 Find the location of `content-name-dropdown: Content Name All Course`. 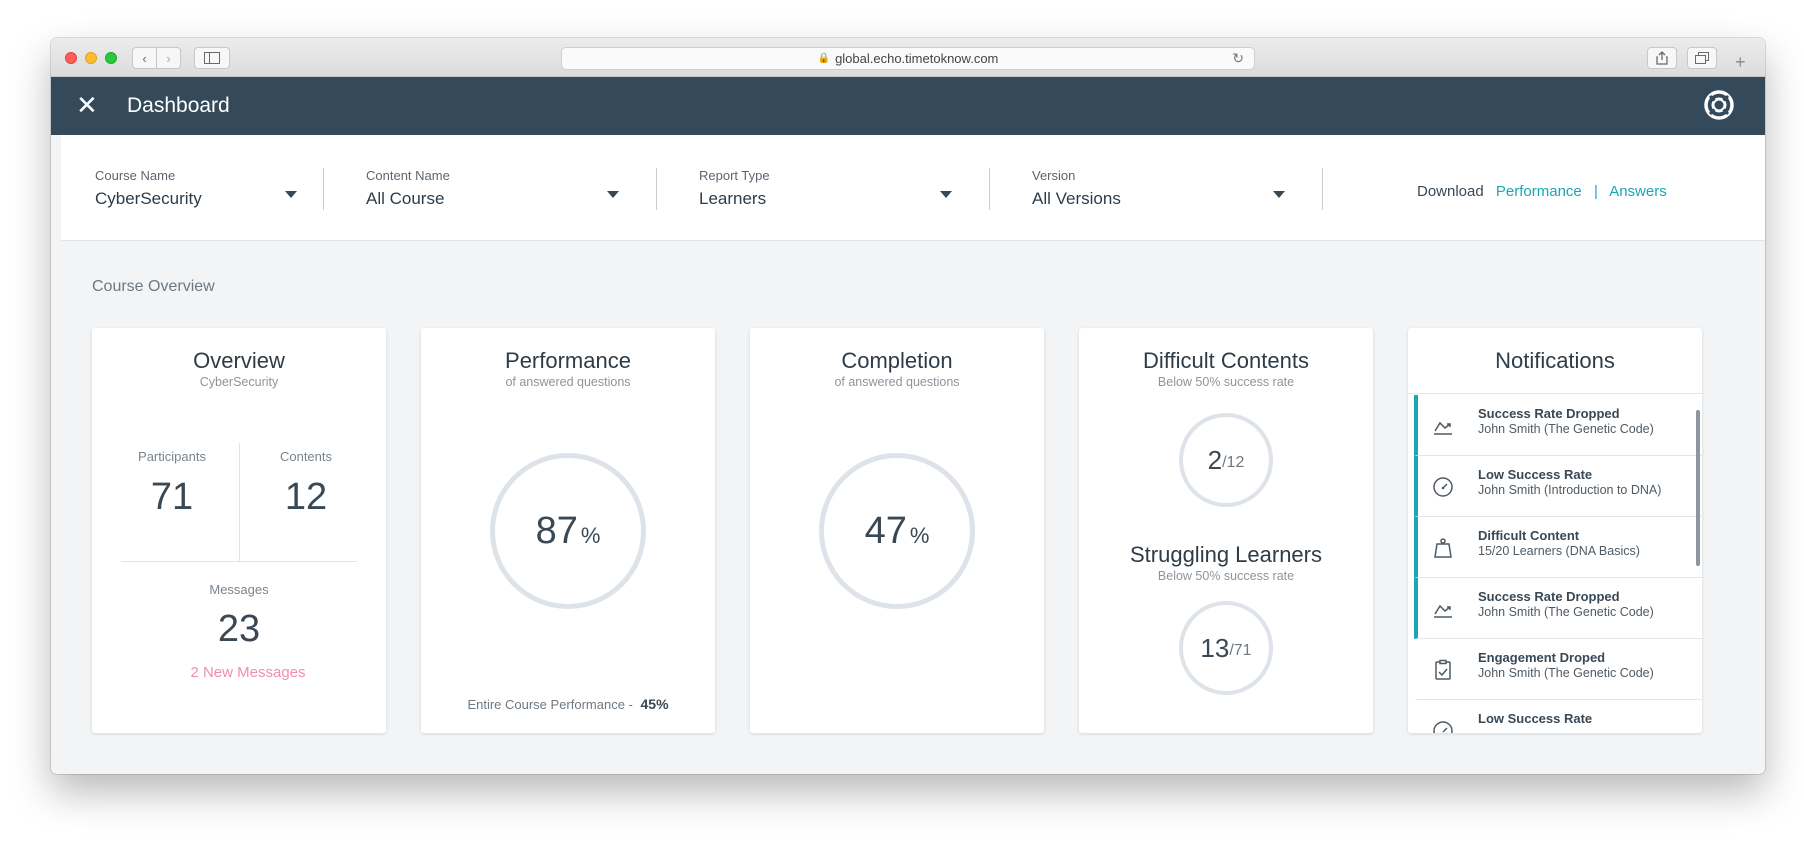

content-name-dropdown: Content Name All Course is located at coordinates (495, 198).